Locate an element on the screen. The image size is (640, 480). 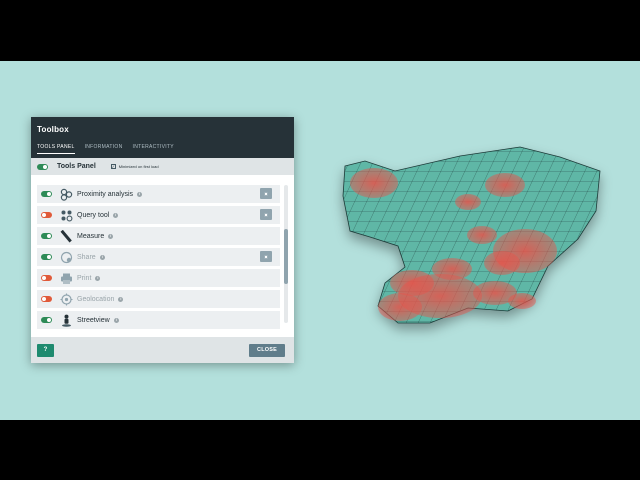
proximity-icon is located at coordinates (66, 194).